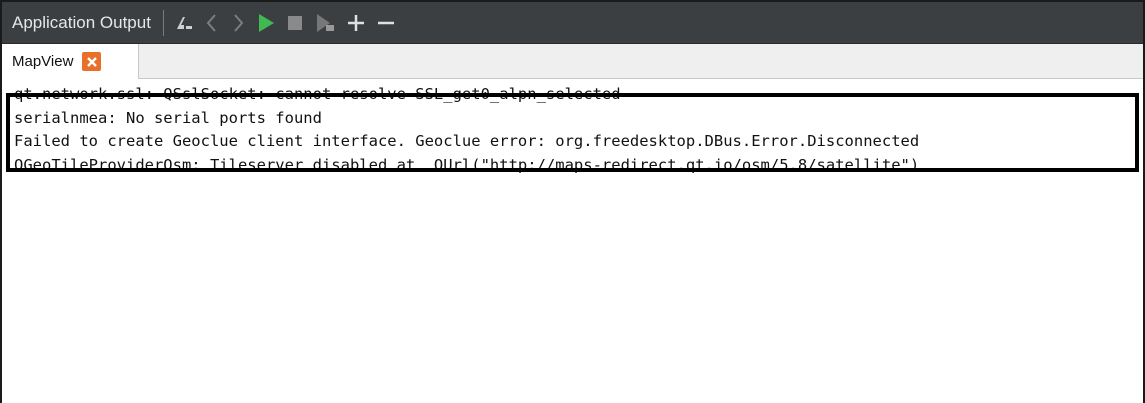 This screenshot has width=1145, height=403. Describe the element at coordinates (386, 23) in the screenshot. I see `zoom-out-icon` at that location.